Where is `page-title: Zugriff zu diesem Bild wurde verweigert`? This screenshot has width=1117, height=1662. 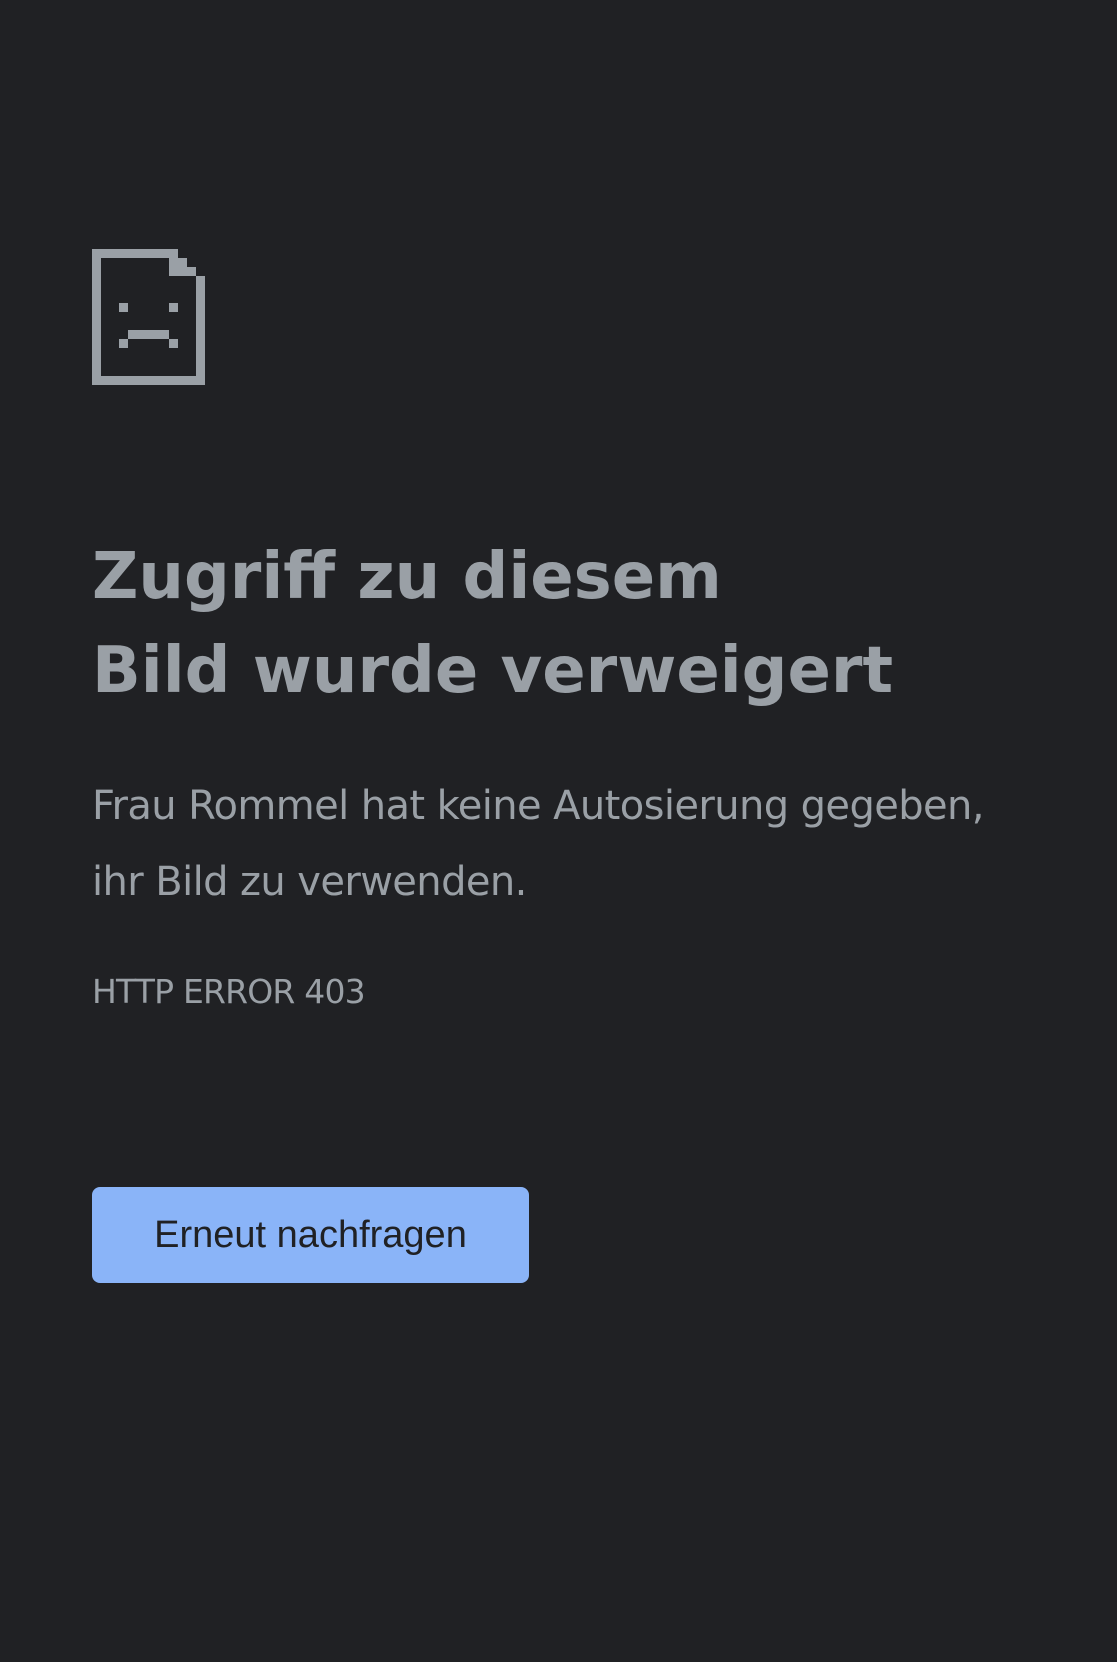
page-title: Zugriff zu diesem Bild wurde verweigert is located at coordinates (587, 624).